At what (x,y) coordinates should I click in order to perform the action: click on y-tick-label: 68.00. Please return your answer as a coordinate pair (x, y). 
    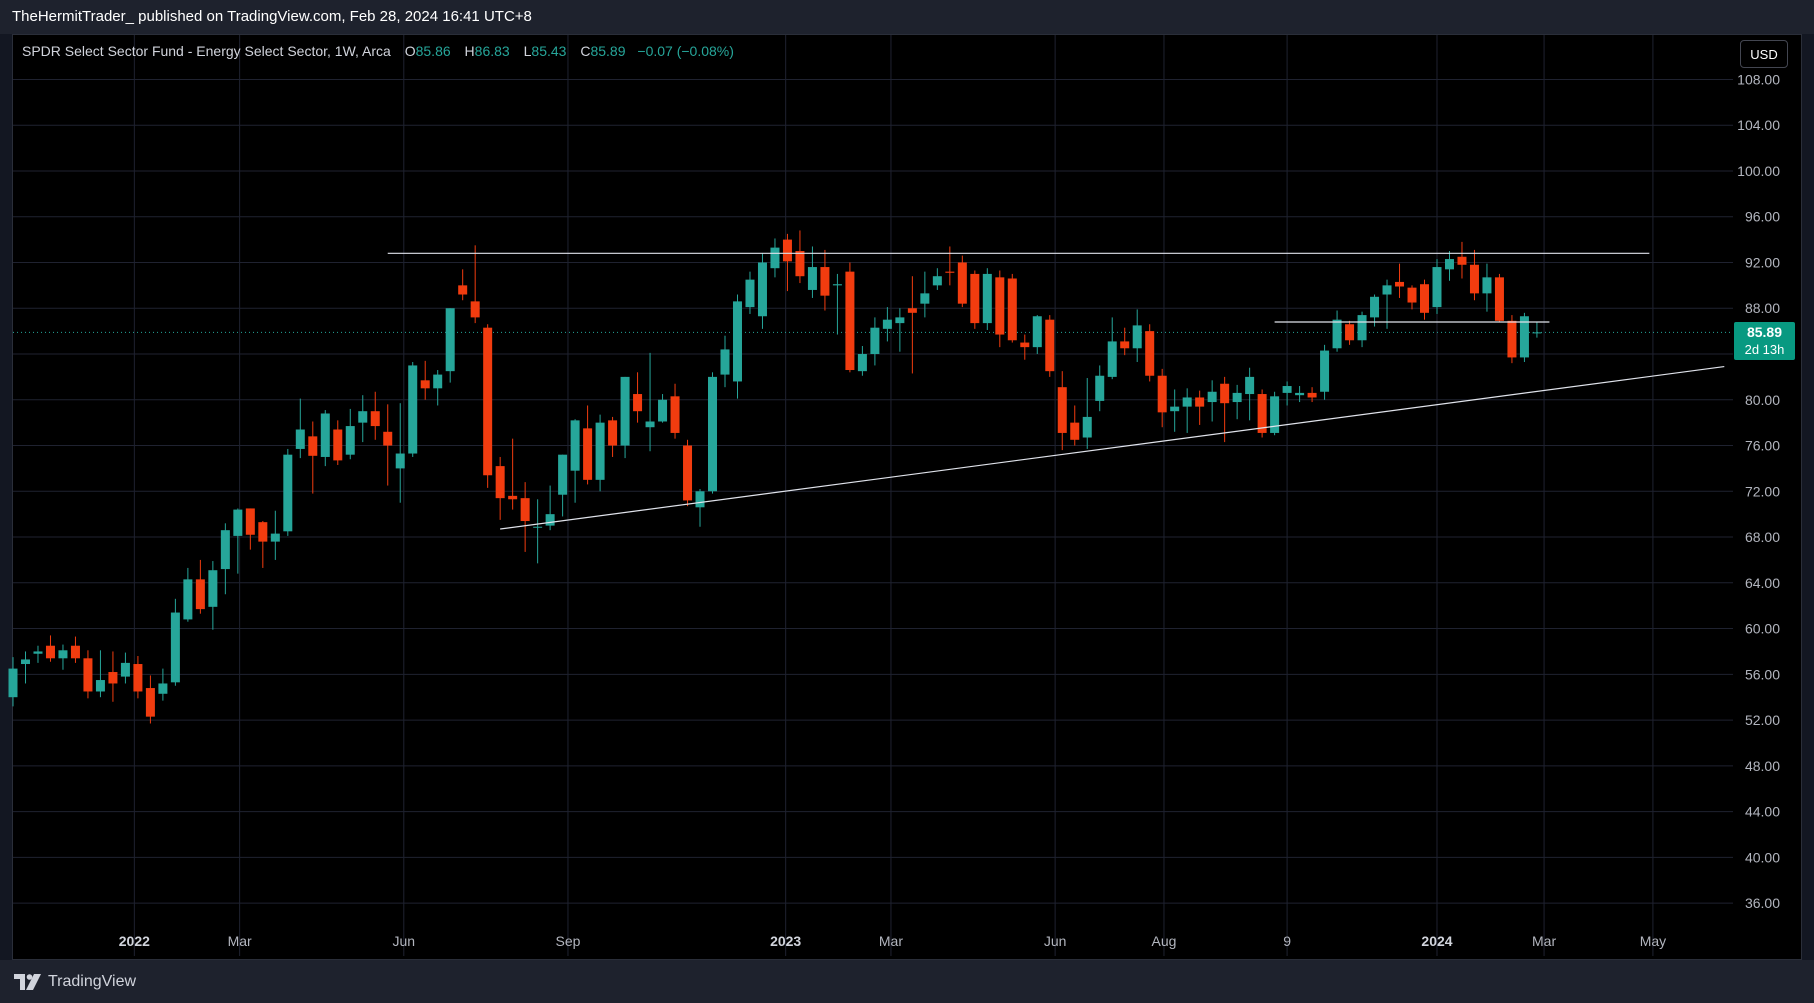
    Looking at the image, I should click on (1762, 537).